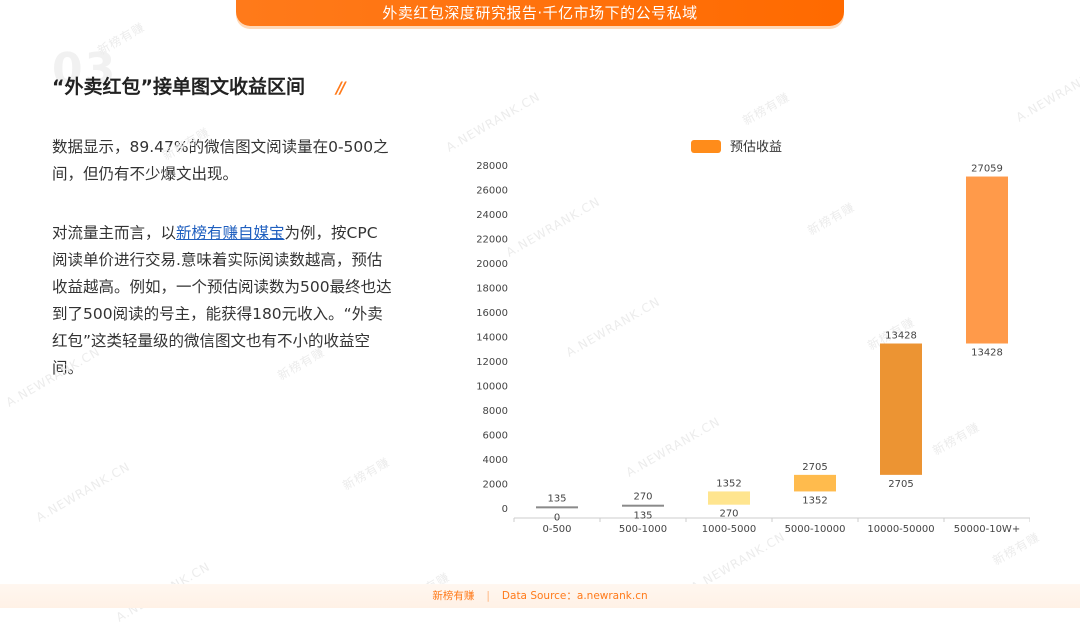 The width and height of the screenshot is (1080, 625). Describe the element at coordinates (557, 517) in the screenshot. I see `data-label-low: 0` at that location.